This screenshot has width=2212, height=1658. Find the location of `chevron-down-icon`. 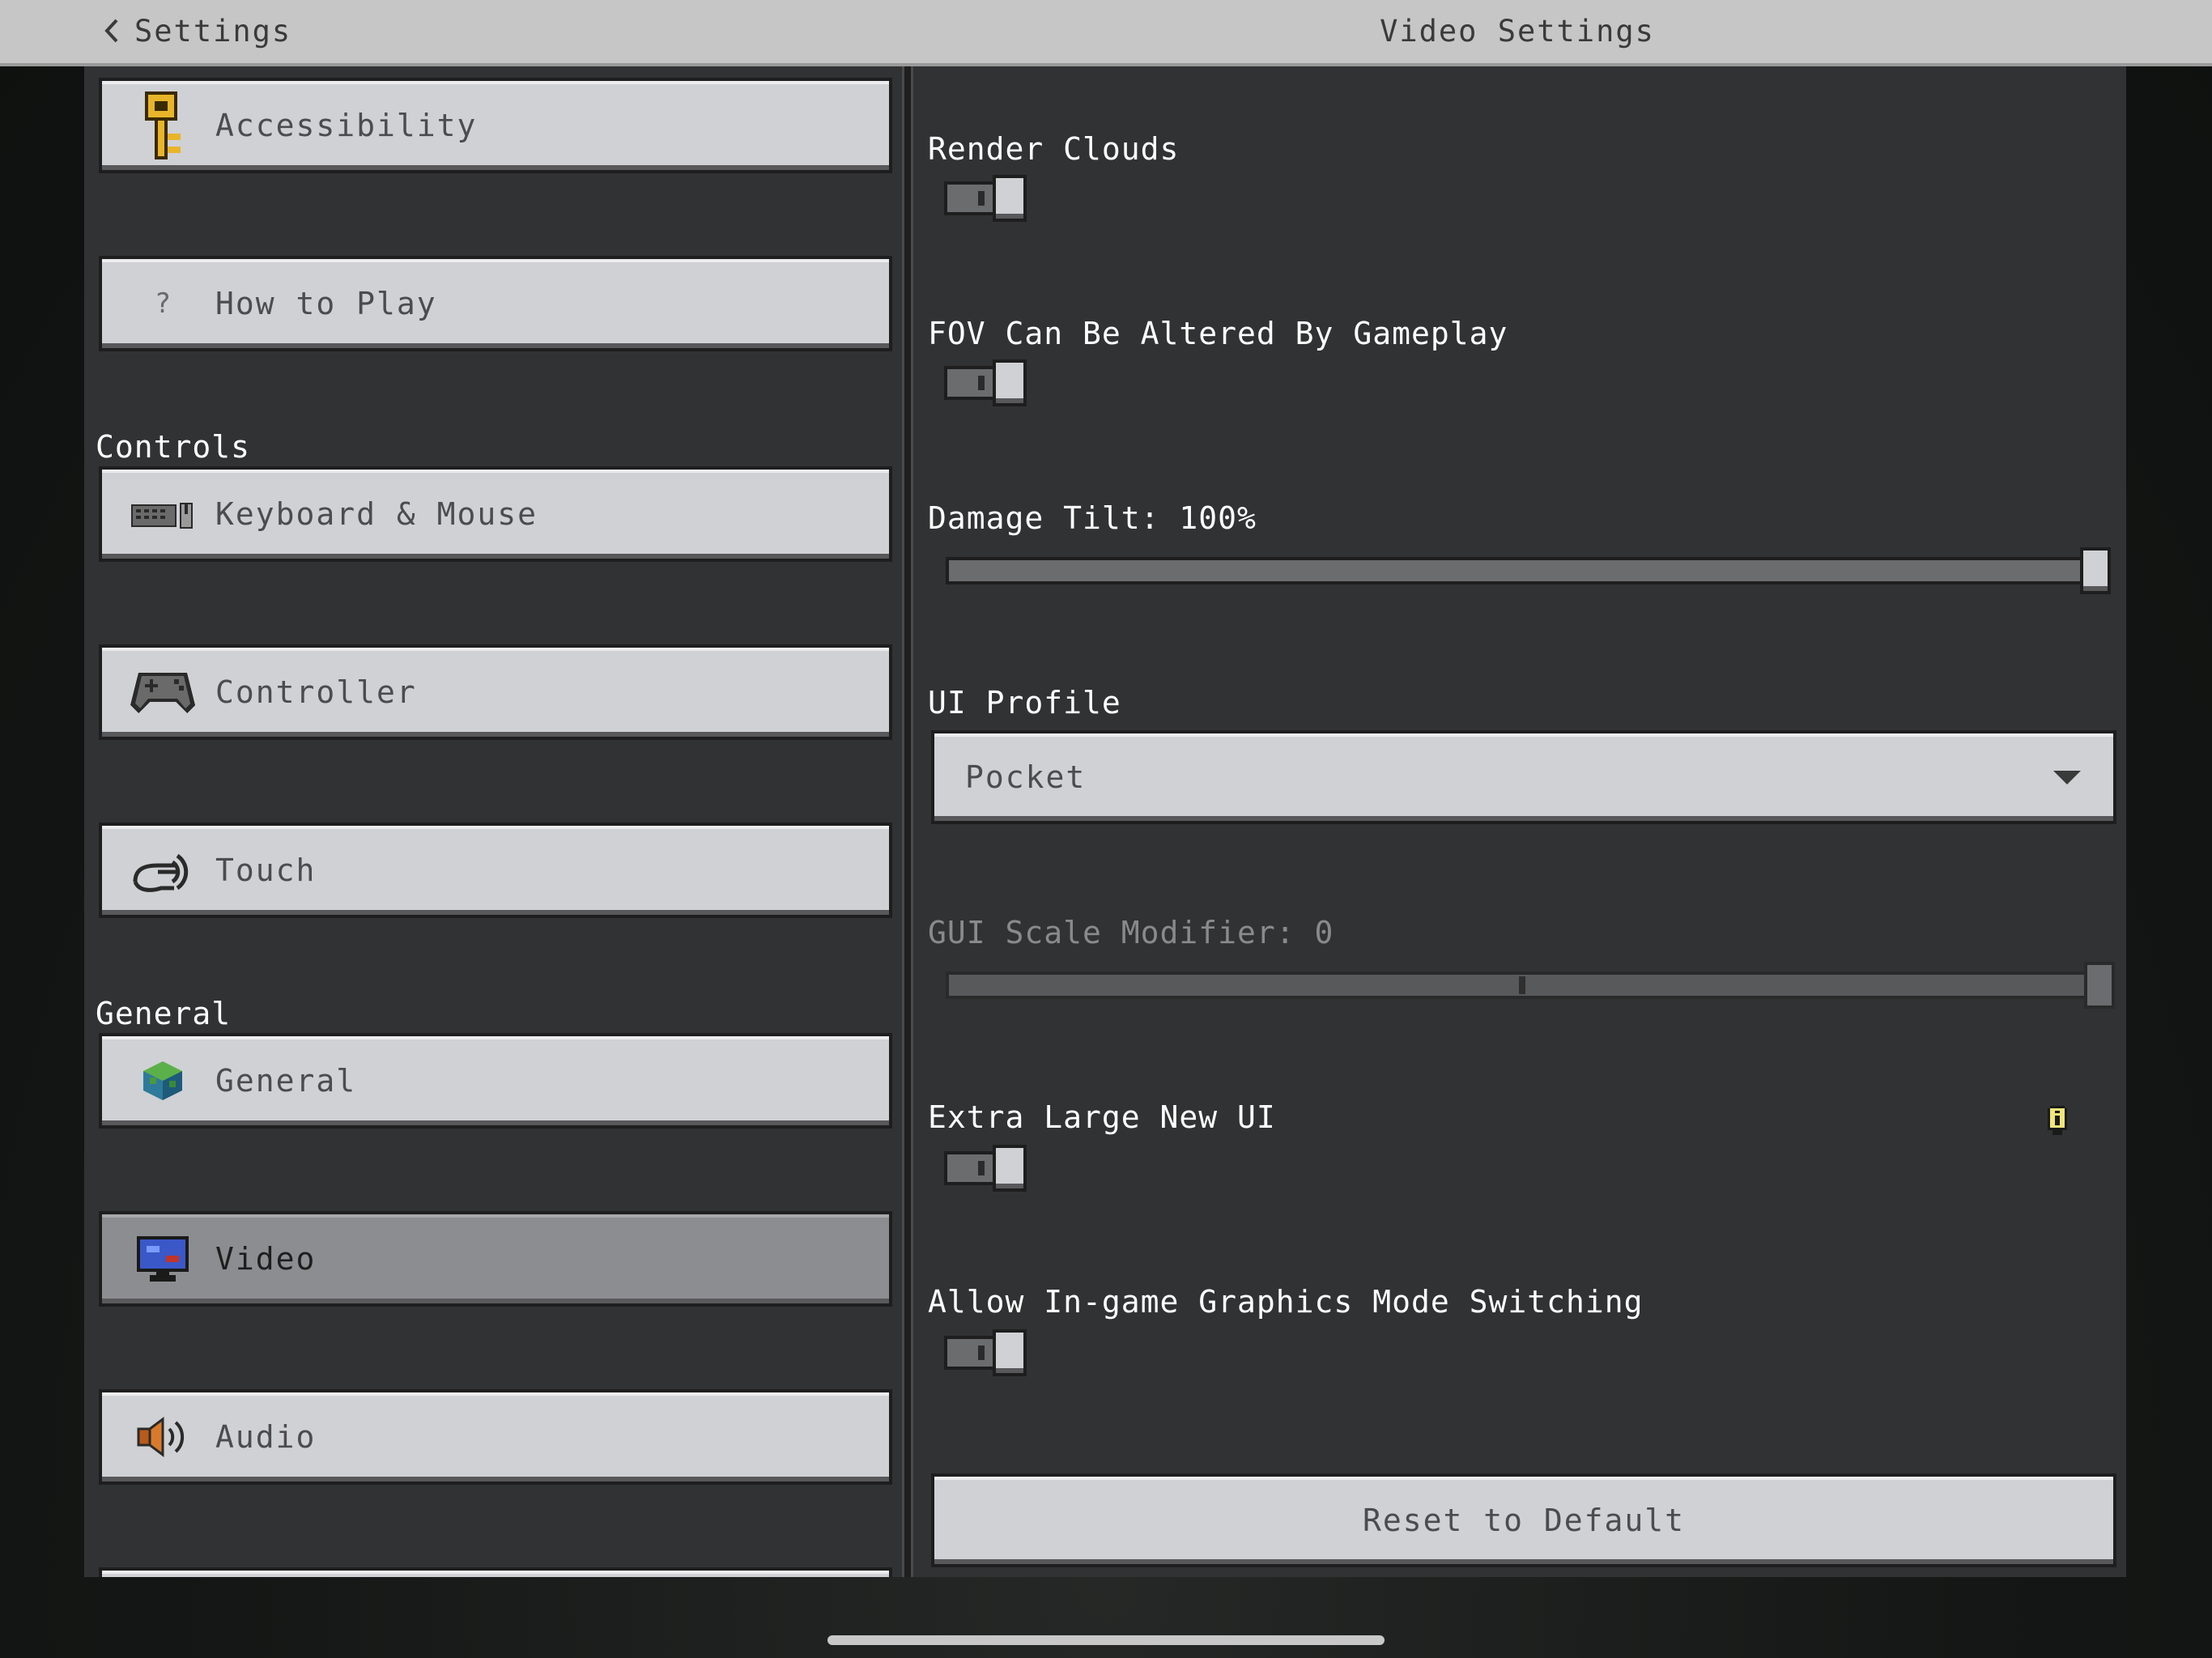

chevron-down-icon is located at coordinates (2067, 777).